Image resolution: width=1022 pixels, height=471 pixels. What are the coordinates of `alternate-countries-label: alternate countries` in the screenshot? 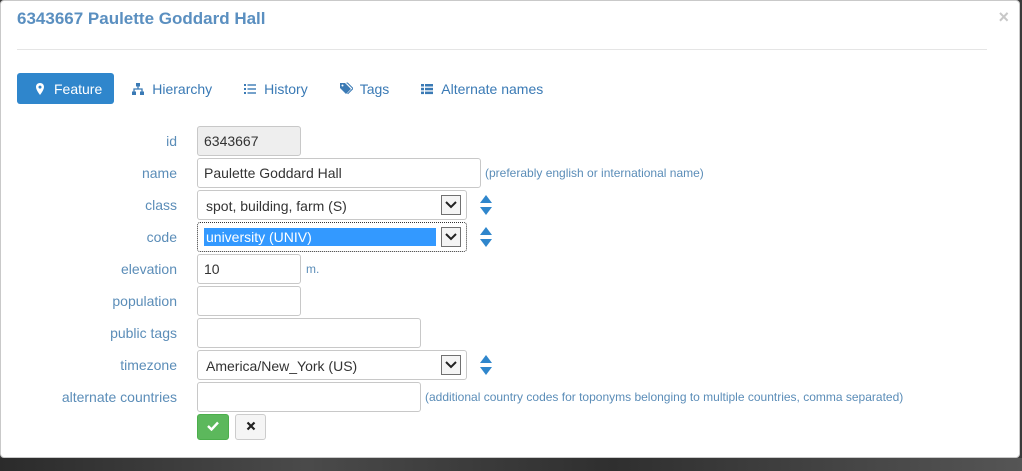 It's located at (119, 397).